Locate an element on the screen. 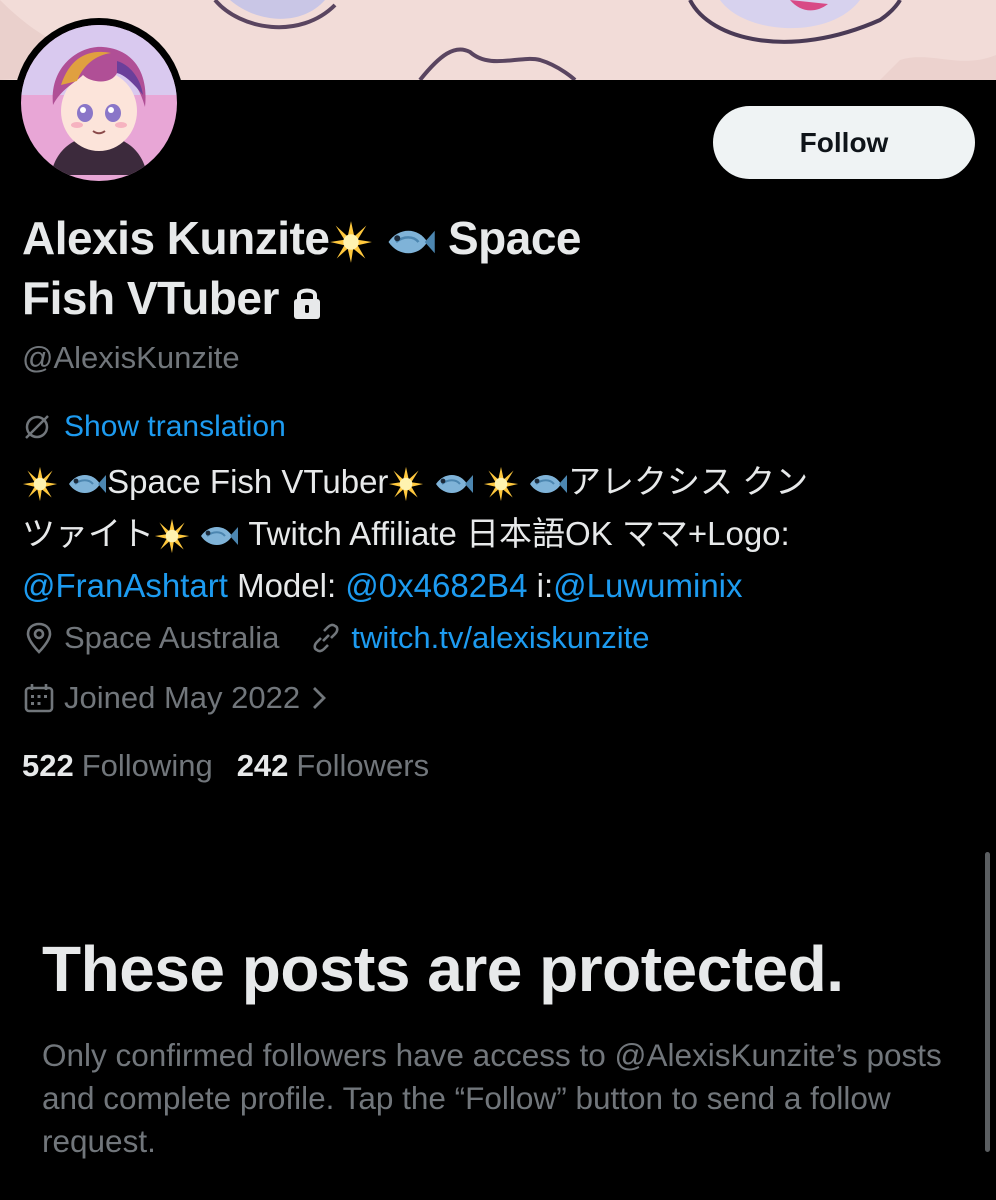 The height and width of the screenshot is (1200, 996). bio-text-6: i: is located at coordinates (540, 585).